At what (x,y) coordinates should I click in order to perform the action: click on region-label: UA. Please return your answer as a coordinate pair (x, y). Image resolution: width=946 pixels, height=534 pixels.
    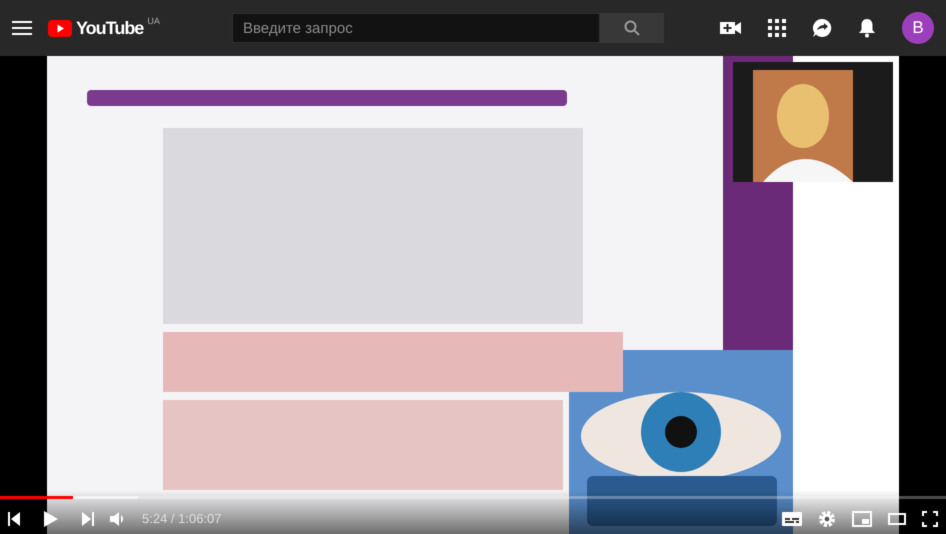
    Looking at the image, I should click on (153, 21).